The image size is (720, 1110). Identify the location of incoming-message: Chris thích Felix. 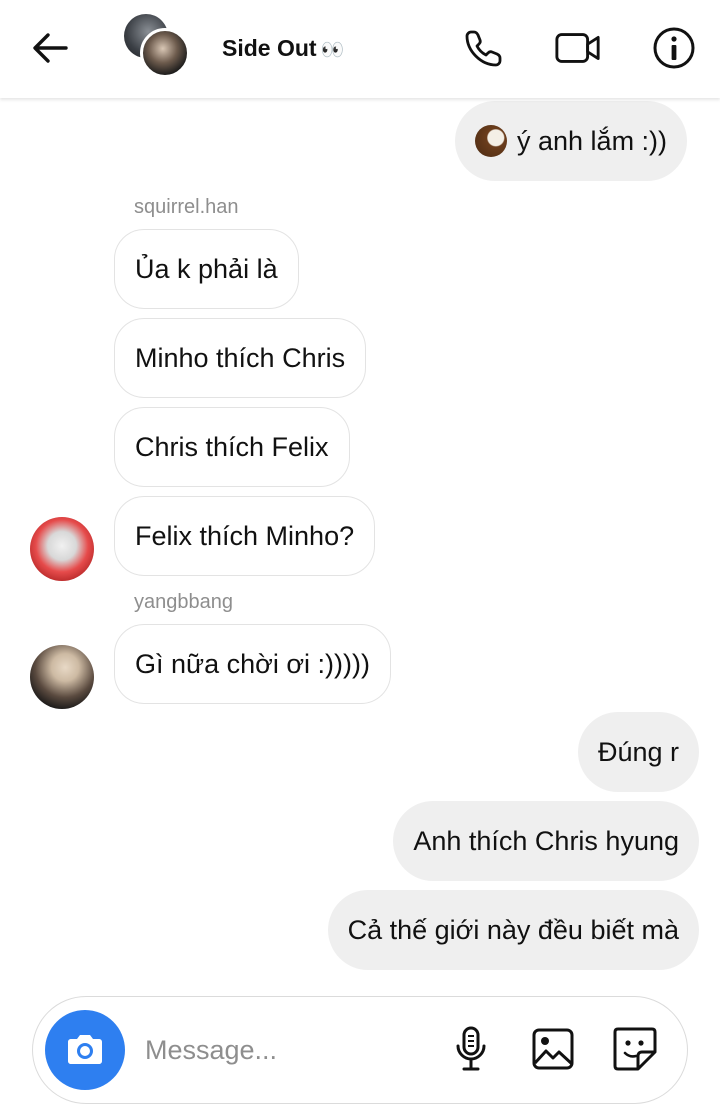
(232, 447).